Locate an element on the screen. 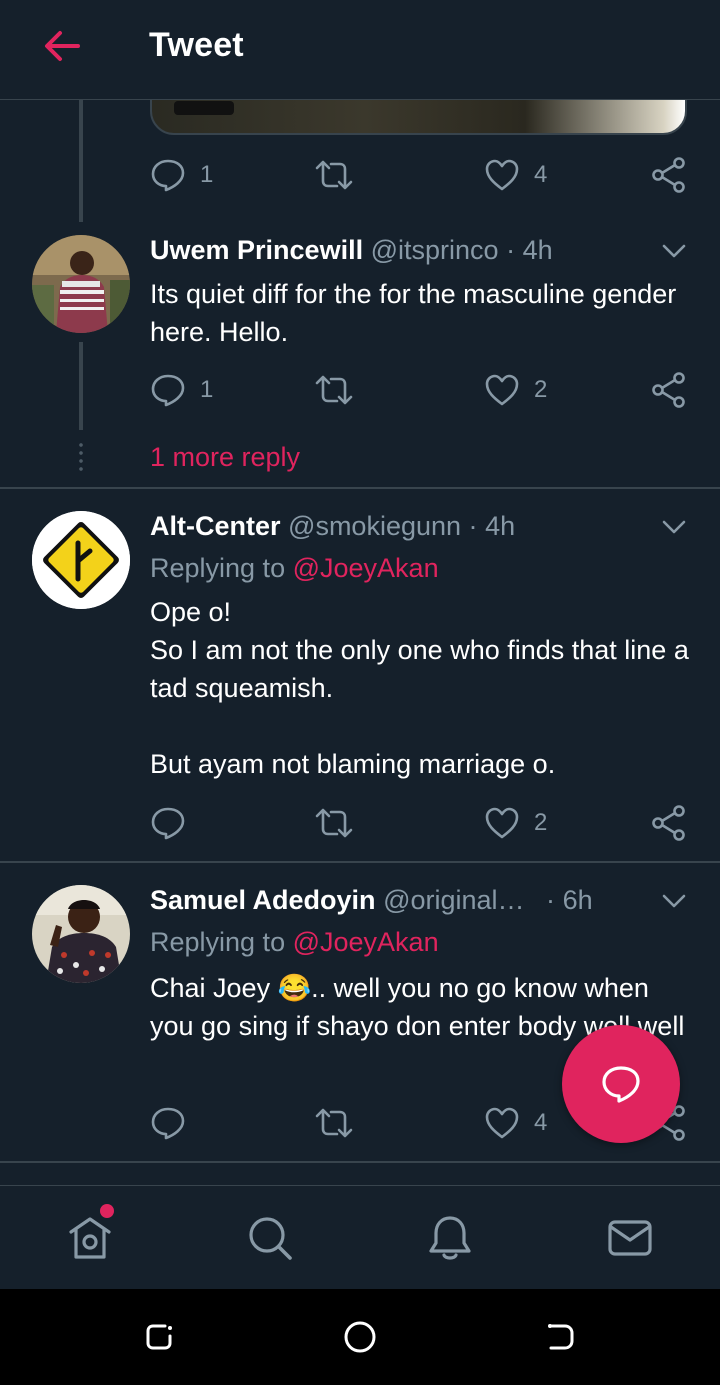 The height and width of the screenshot is (1385, 720). tab-notifications is located at coordinates (450, 1238).